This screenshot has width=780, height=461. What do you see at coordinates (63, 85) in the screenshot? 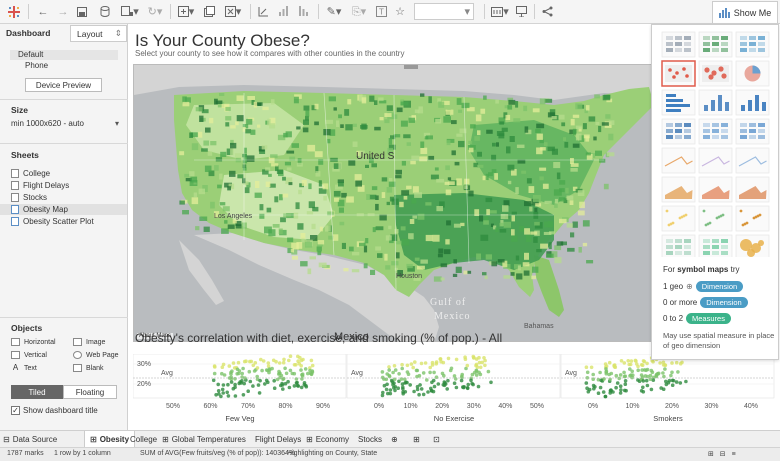
I see `device-preview-button: Device Preview` at bounding box center [63, 85].